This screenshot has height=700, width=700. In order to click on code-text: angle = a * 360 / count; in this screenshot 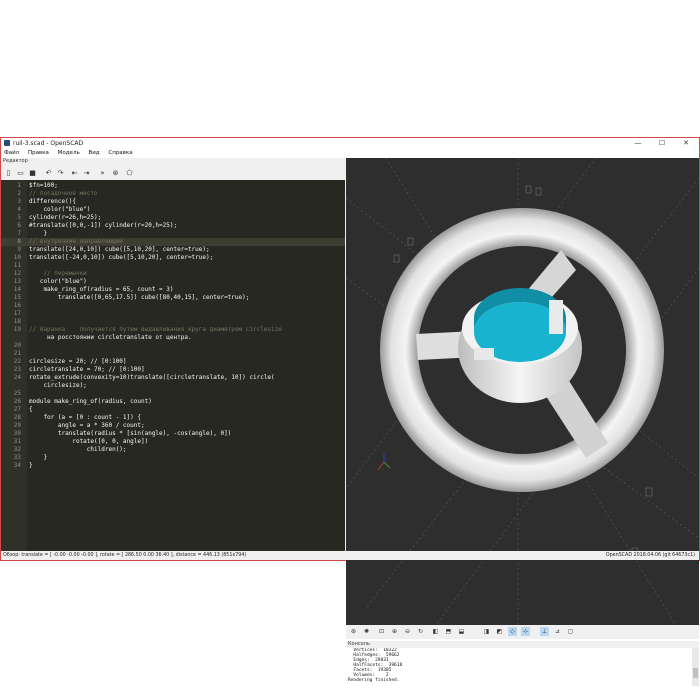, I will do `click(87, 425)`.